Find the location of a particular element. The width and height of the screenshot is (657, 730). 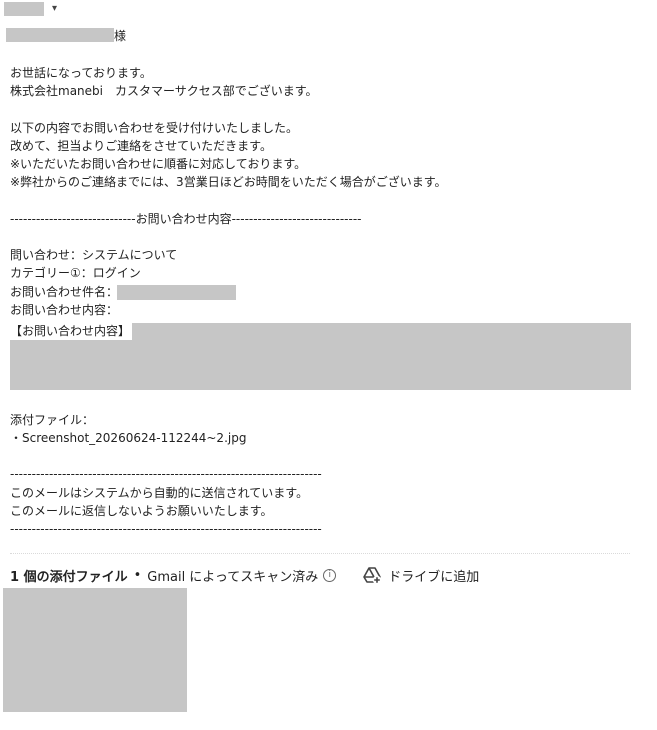

greeting-line: 株式会社manebi カスタマーサクセス部でございます。 is located at coordinates (164, 91).